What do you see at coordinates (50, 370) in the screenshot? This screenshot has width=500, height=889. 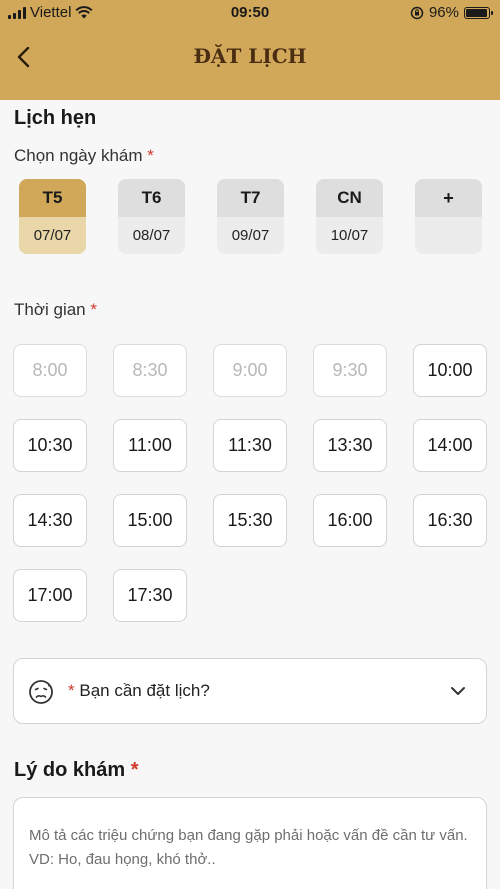 I see `time-slot: 8:00` at bounding box center [50, 370].